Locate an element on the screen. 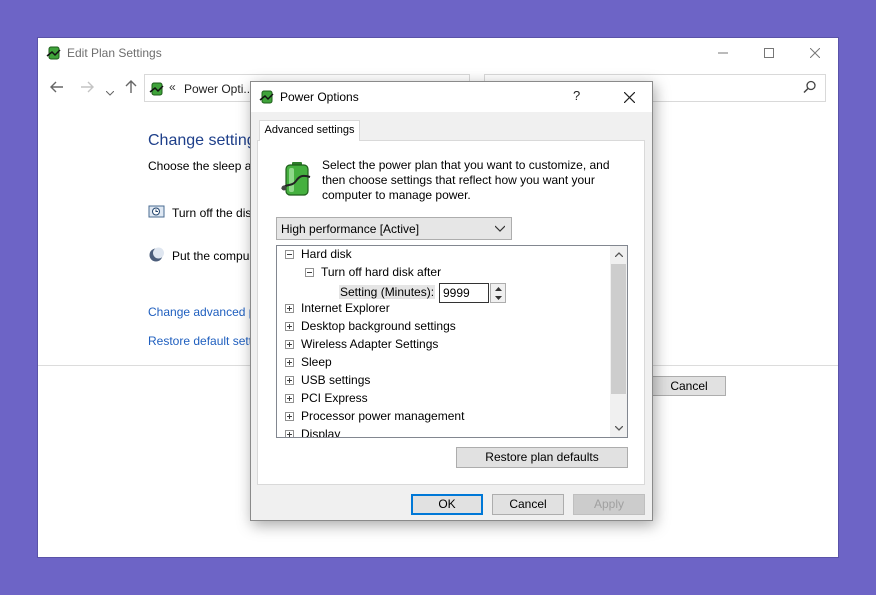 This screenshot has height=595, width=876. dialog-close-button is located at coordinates (629, 97).